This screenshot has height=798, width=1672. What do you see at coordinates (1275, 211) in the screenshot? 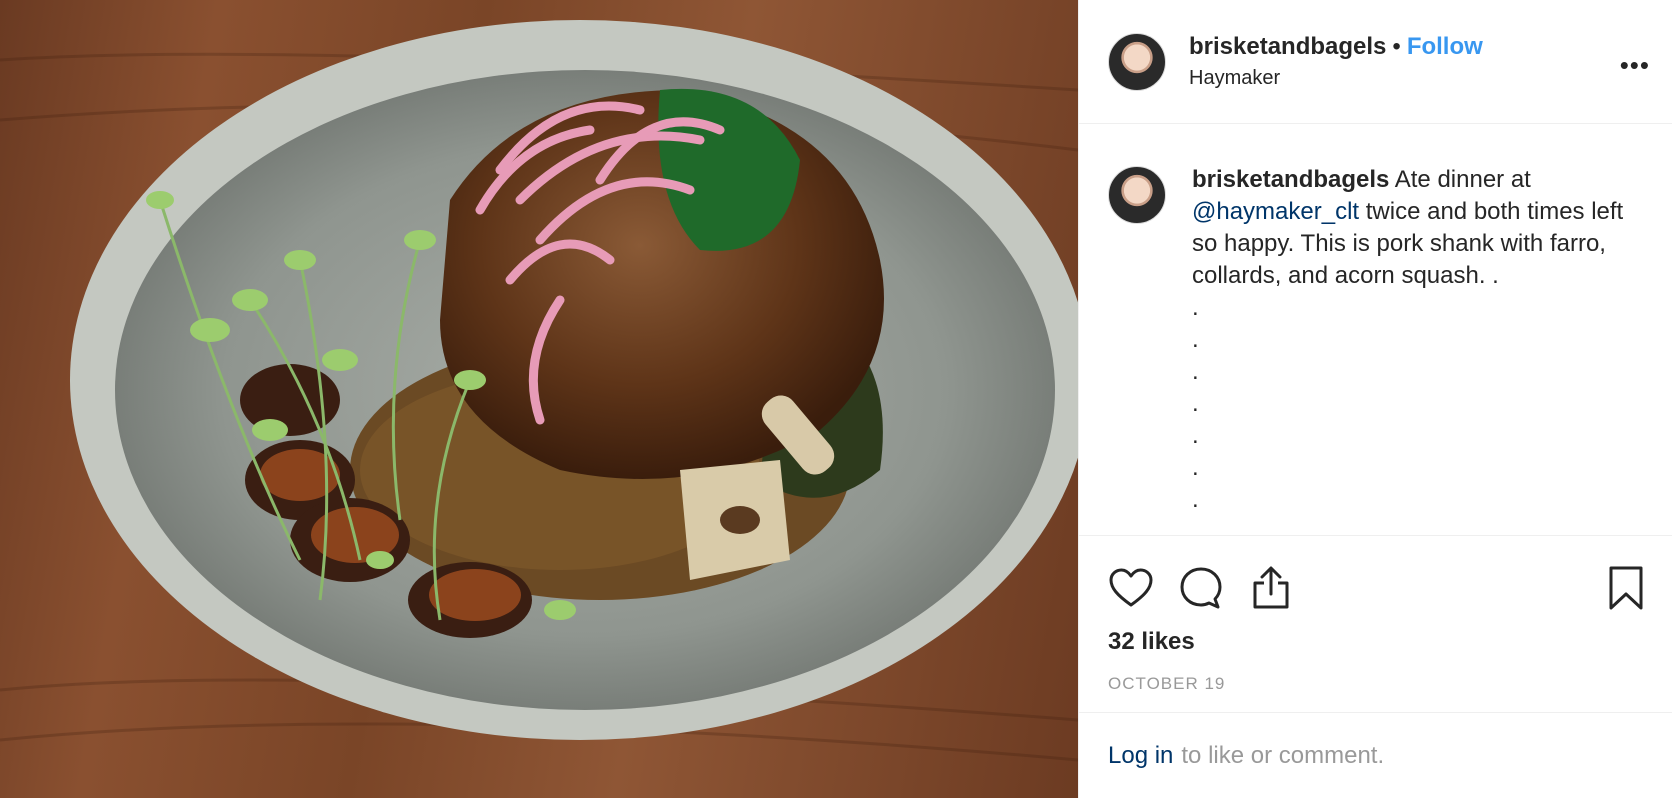
I see `caption-mention: @haymaker_clt` at bounding box center [1275, 211].